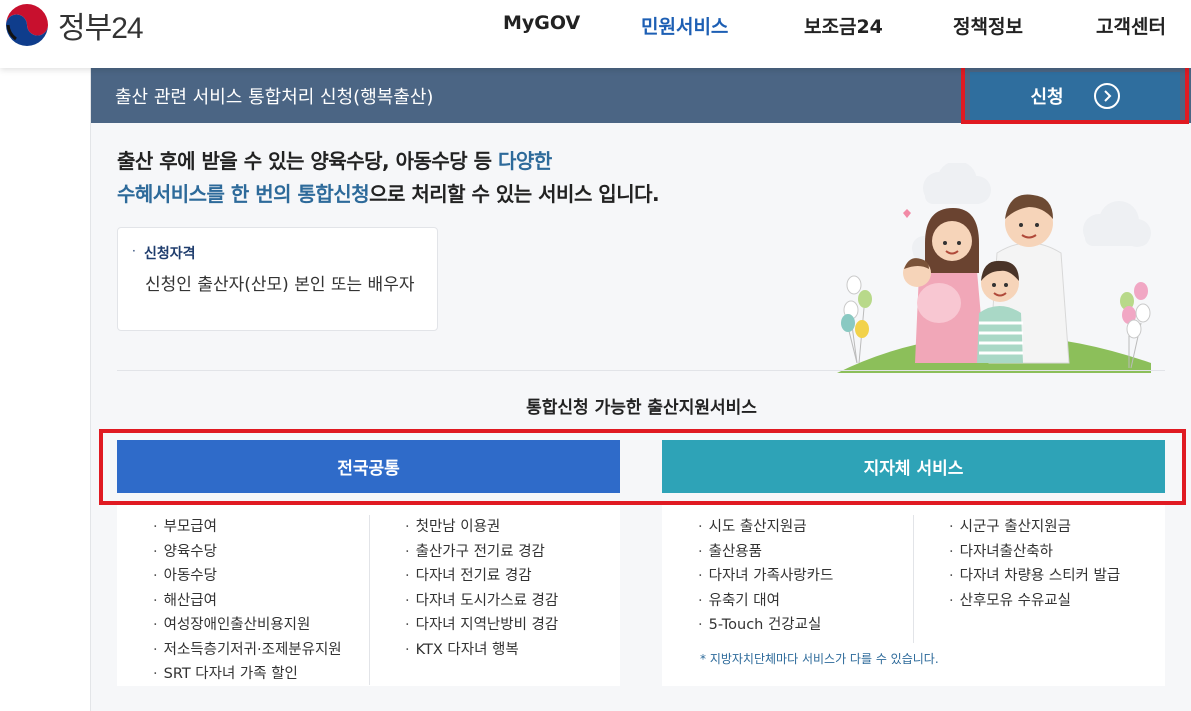 The image size is (1191, 711). What do you see at coordinates (744, 600) in the screenshot?
I see `service-name: 유축기 대여` at bounding box center [744, 600].